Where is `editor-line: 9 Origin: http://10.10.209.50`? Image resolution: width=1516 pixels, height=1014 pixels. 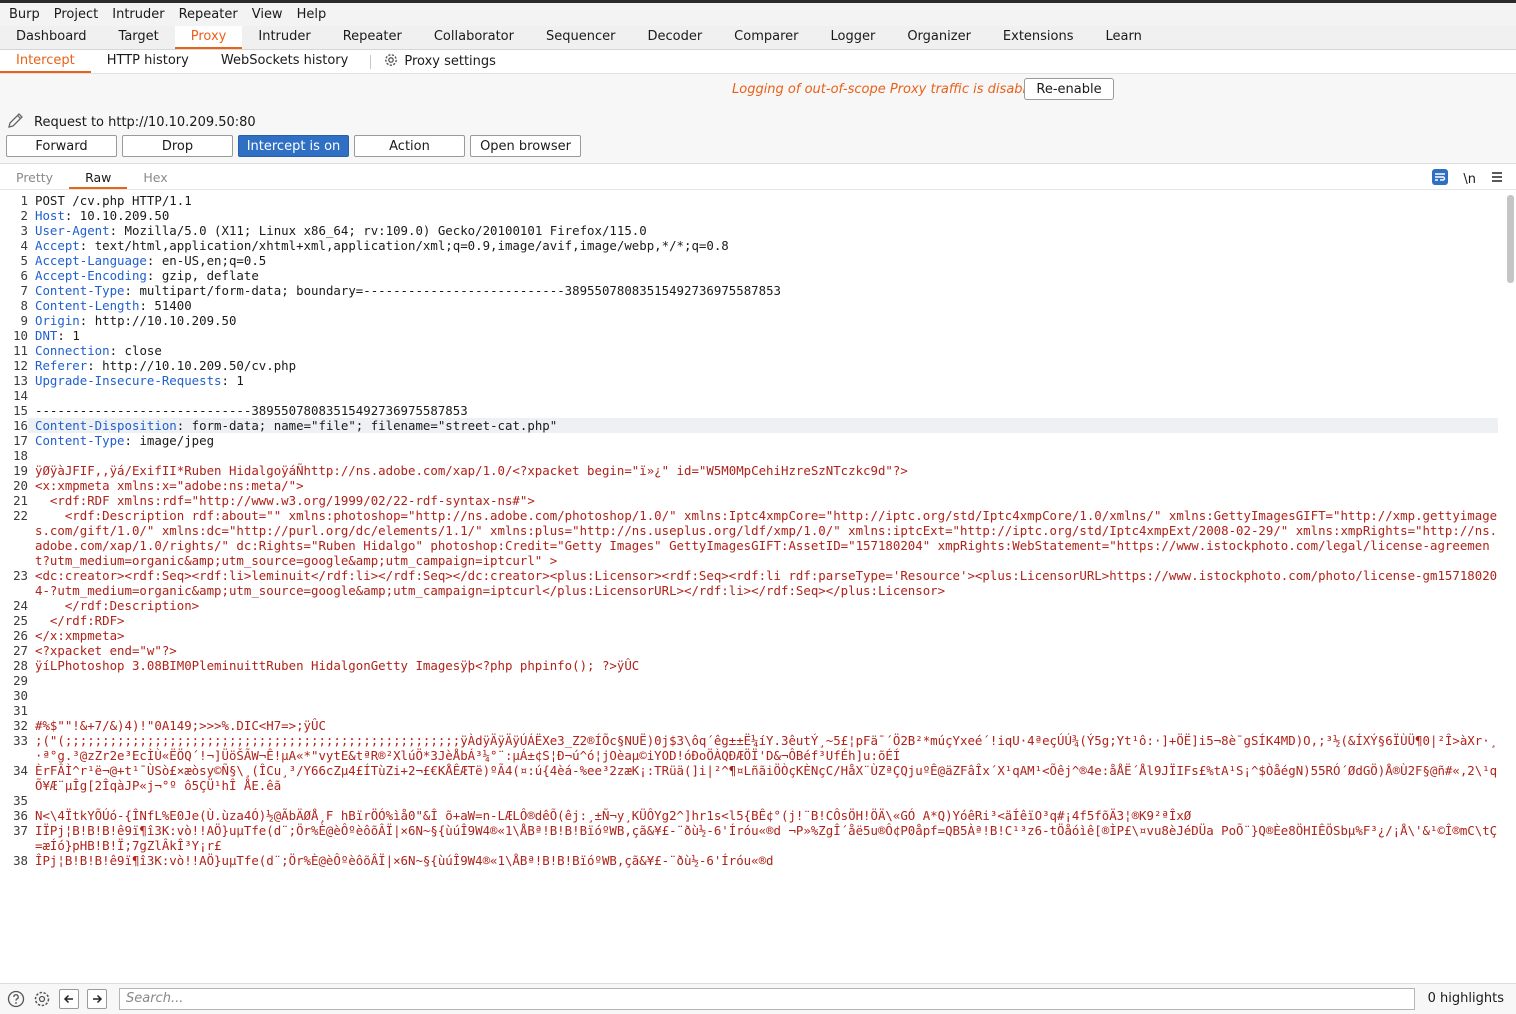
editor-line: 9 Origin: http://10.10.209.50 is located at coordinates (758, 320).